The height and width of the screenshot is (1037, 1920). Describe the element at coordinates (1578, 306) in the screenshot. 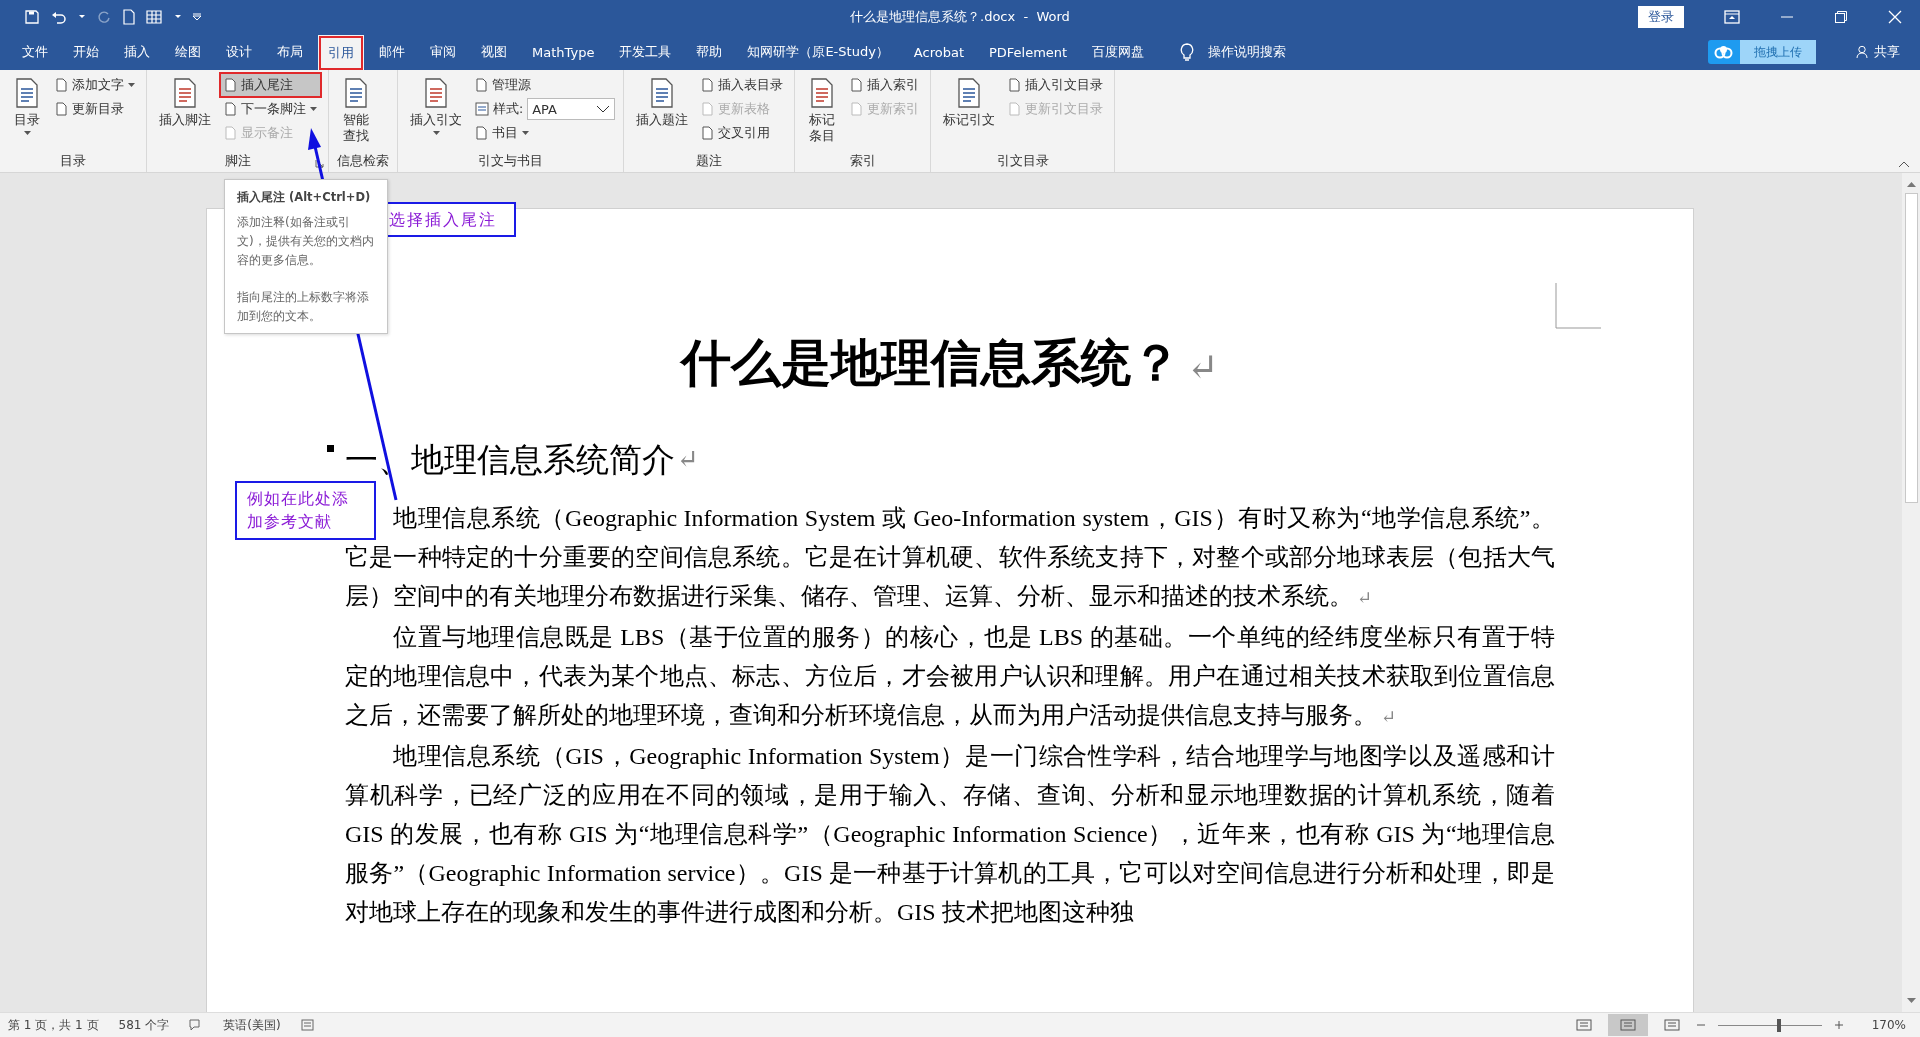

I see `corner-mark` at that location.